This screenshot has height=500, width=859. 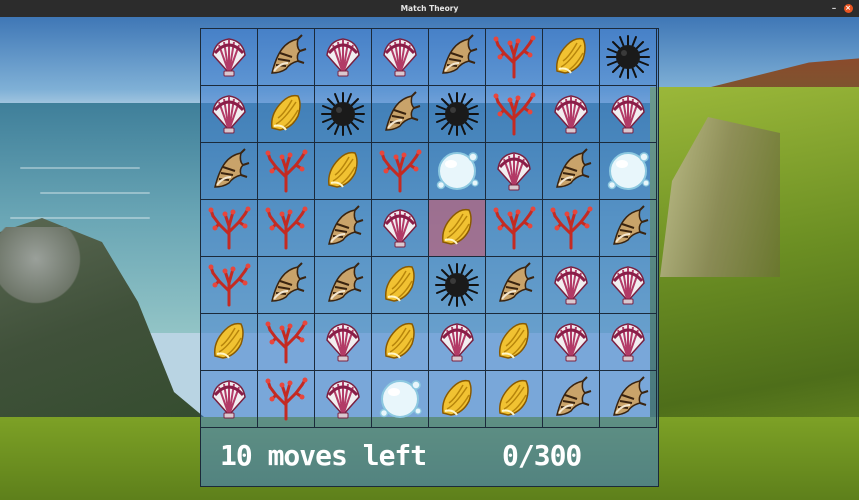 I want to click on minimize-button: –, so click(x=834, y=8).